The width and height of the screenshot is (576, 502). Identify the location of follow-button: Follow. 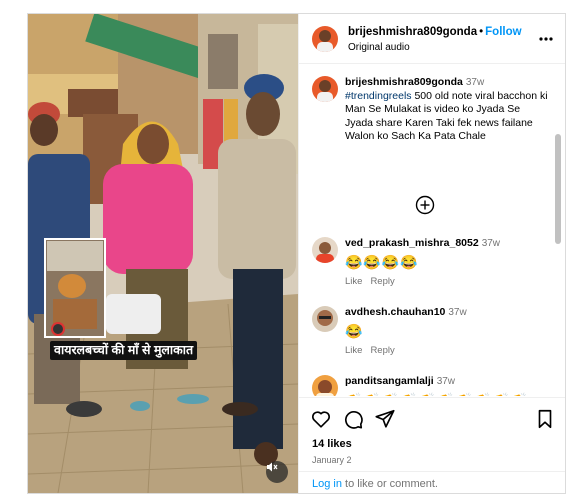
(503, 32).